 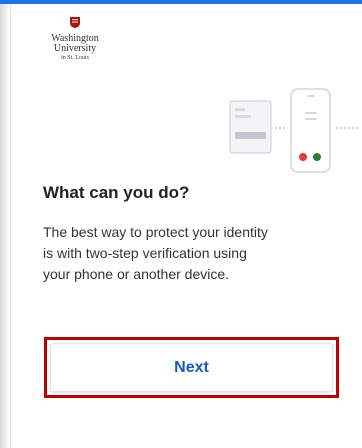 I want to click on description-line: The best way to protect your identity, so click(x=155, y=232).